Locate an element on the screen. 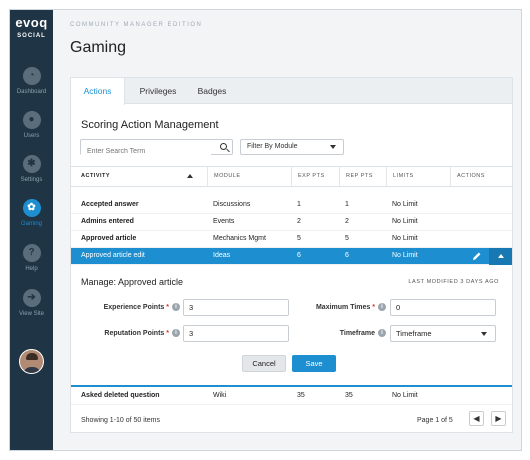 Image resolution: width=530 pixels, height=460 pixels. settings-icon: ✱ is located at coordinates (31, 164).